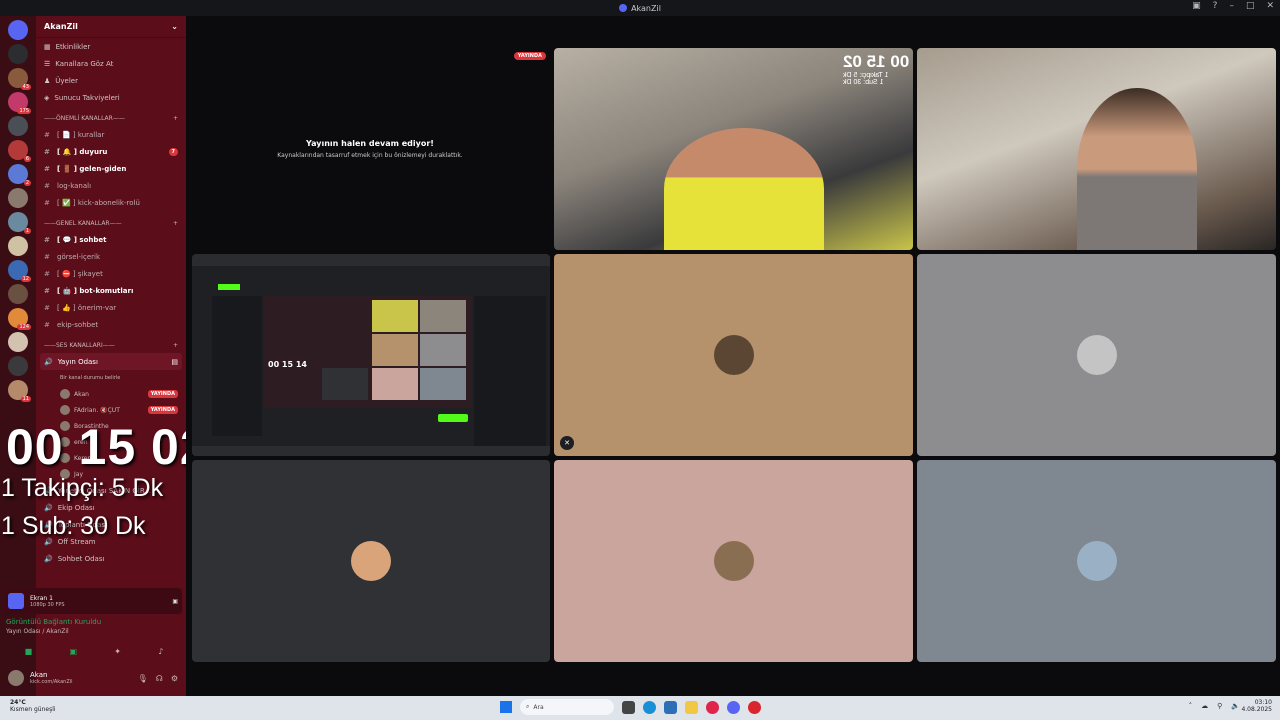 Image resolution: width=1280 pixels, height=720 pixels. What do you see at coordinates (670, 707) in the screenshot?
I see `store-icon` at bounding box center [670, 707].